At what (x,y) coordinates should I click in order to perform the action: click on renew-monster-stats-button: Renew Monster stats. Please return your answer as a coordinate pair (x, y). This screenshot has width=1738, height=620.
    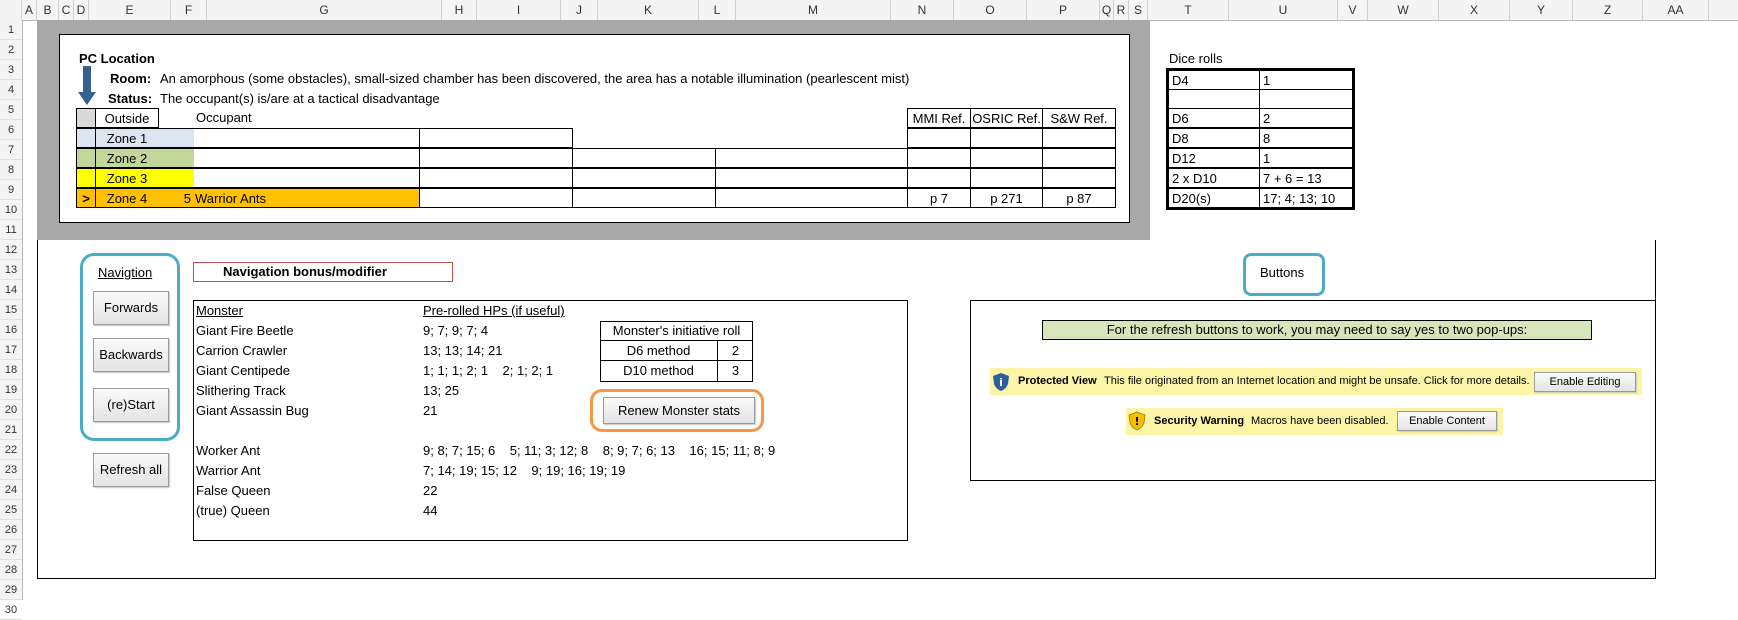
    Looking at the image, I should click on (679, 410).